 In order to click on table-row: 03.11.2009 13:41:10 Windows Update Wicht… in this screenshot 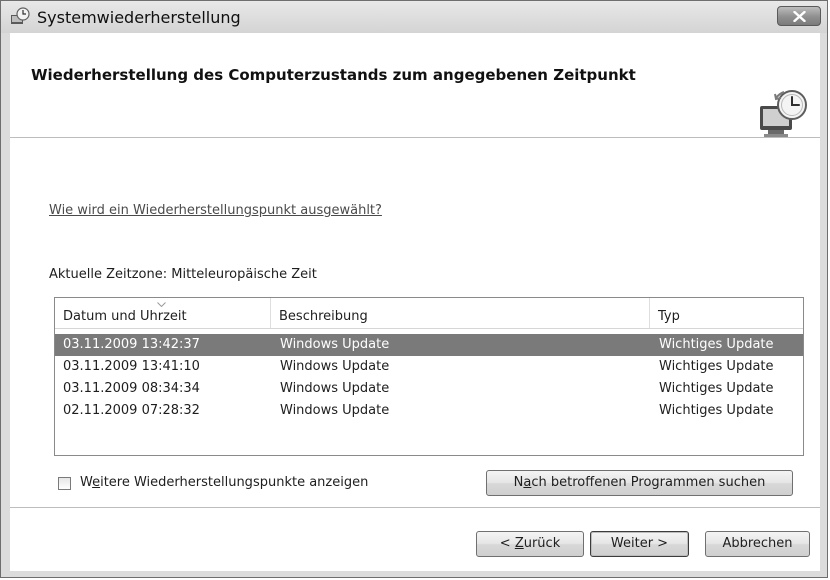, I will do `click(429, 367)`.